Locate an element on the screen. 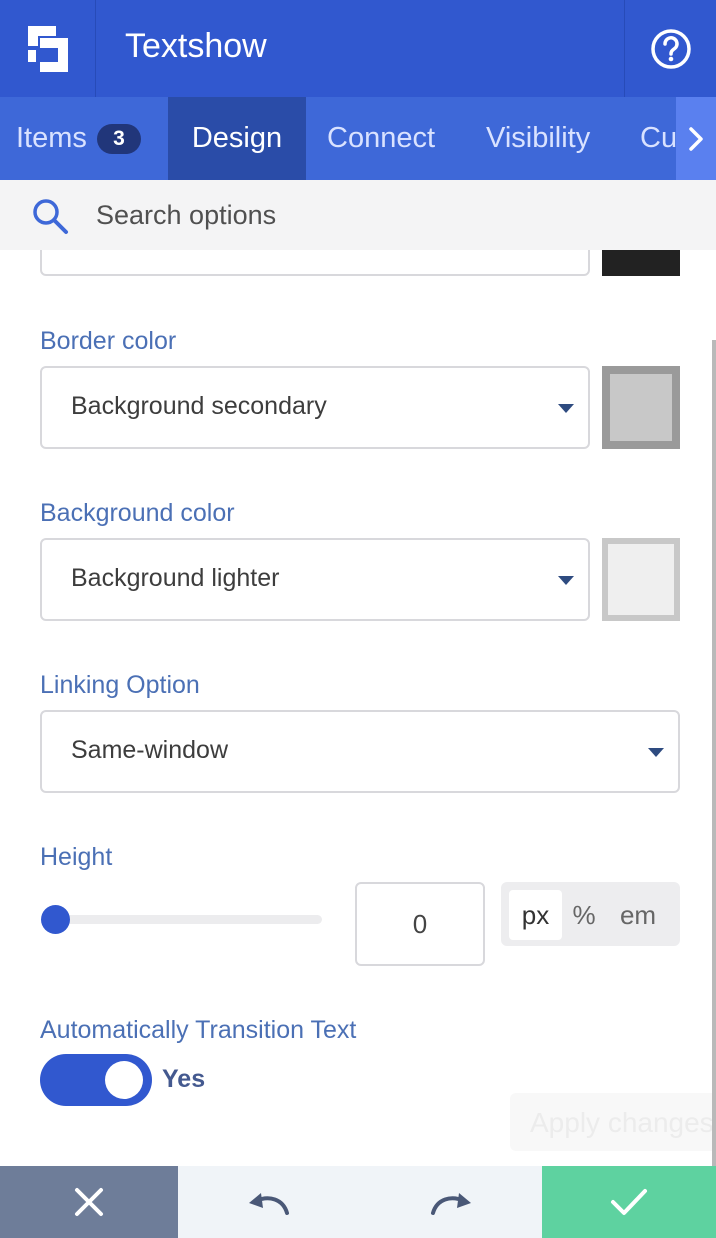 The image size is (716, 1238). background-color-label: Background color is located at coordinates (137, 513).